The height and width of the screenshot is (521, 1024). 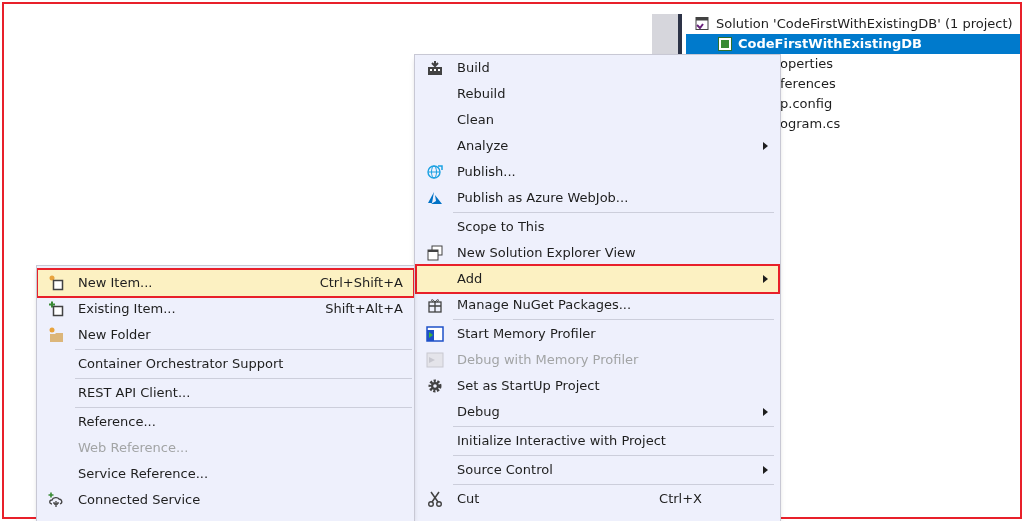 I want to click on scissors-icon, so click(x=435, y=499).